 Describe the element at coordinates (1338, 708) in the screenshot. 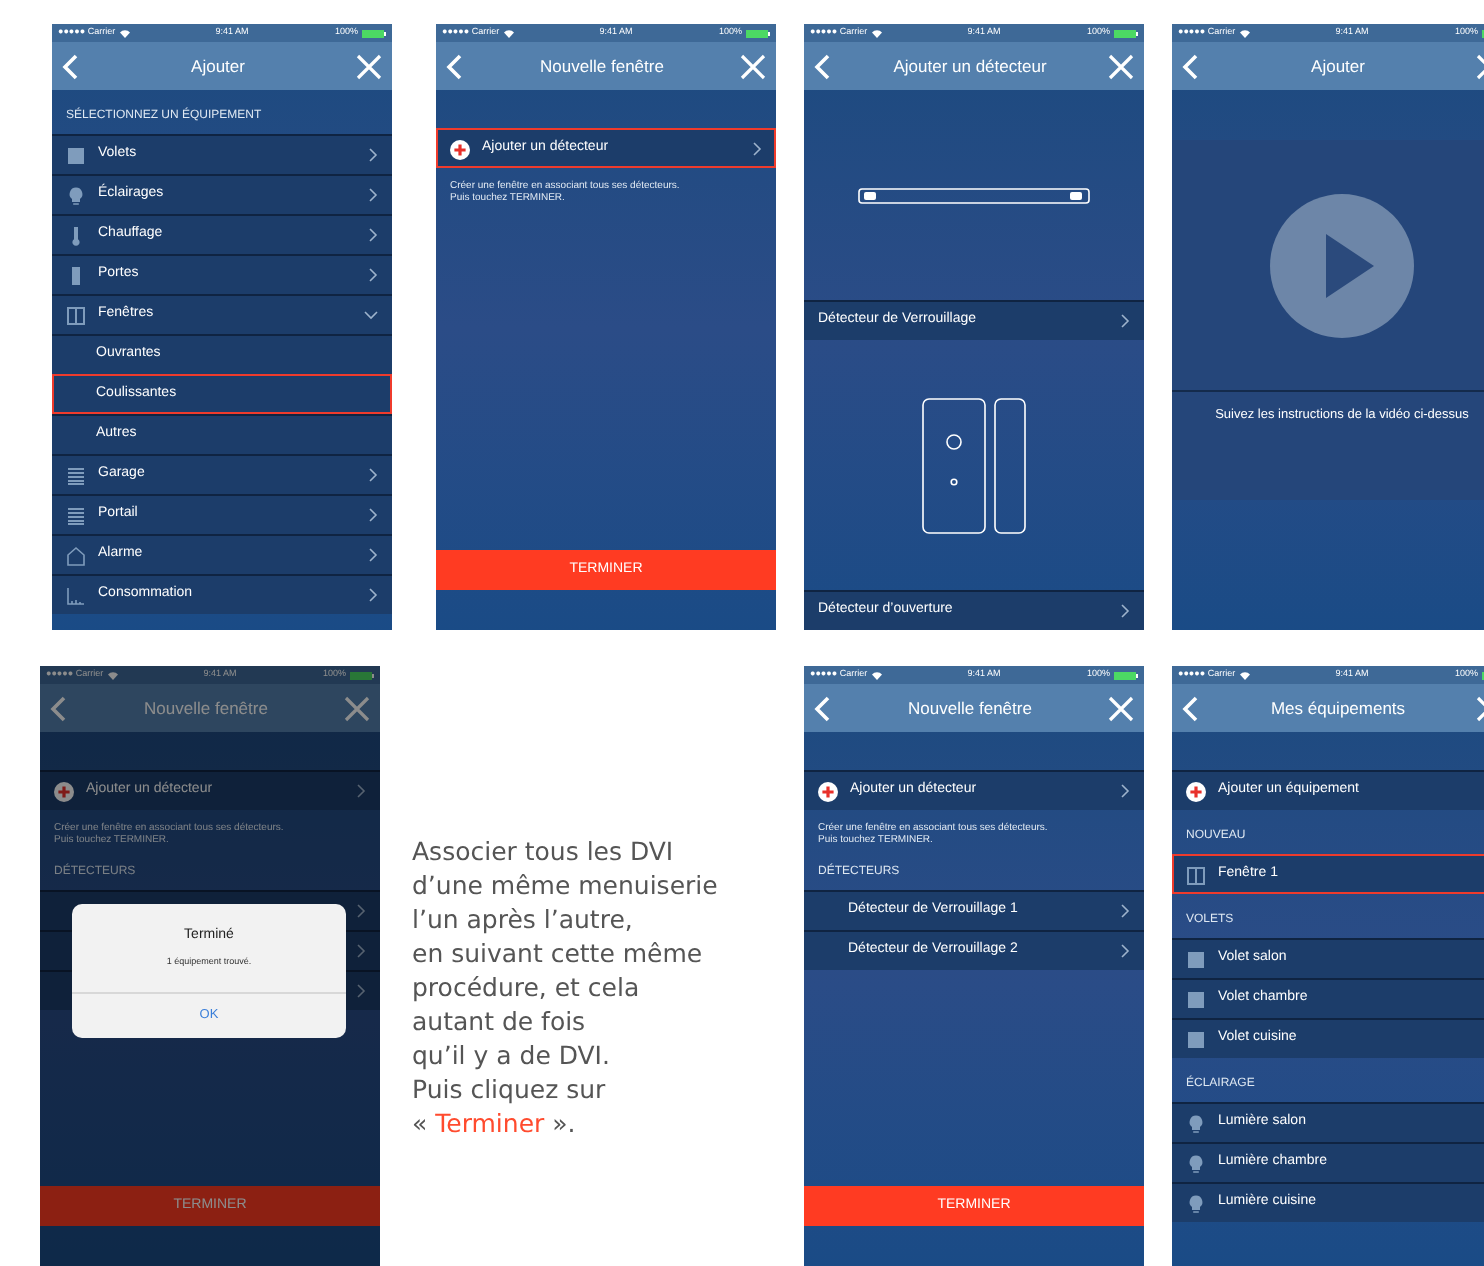

I see `screen-title: Mes équipements` at that location.